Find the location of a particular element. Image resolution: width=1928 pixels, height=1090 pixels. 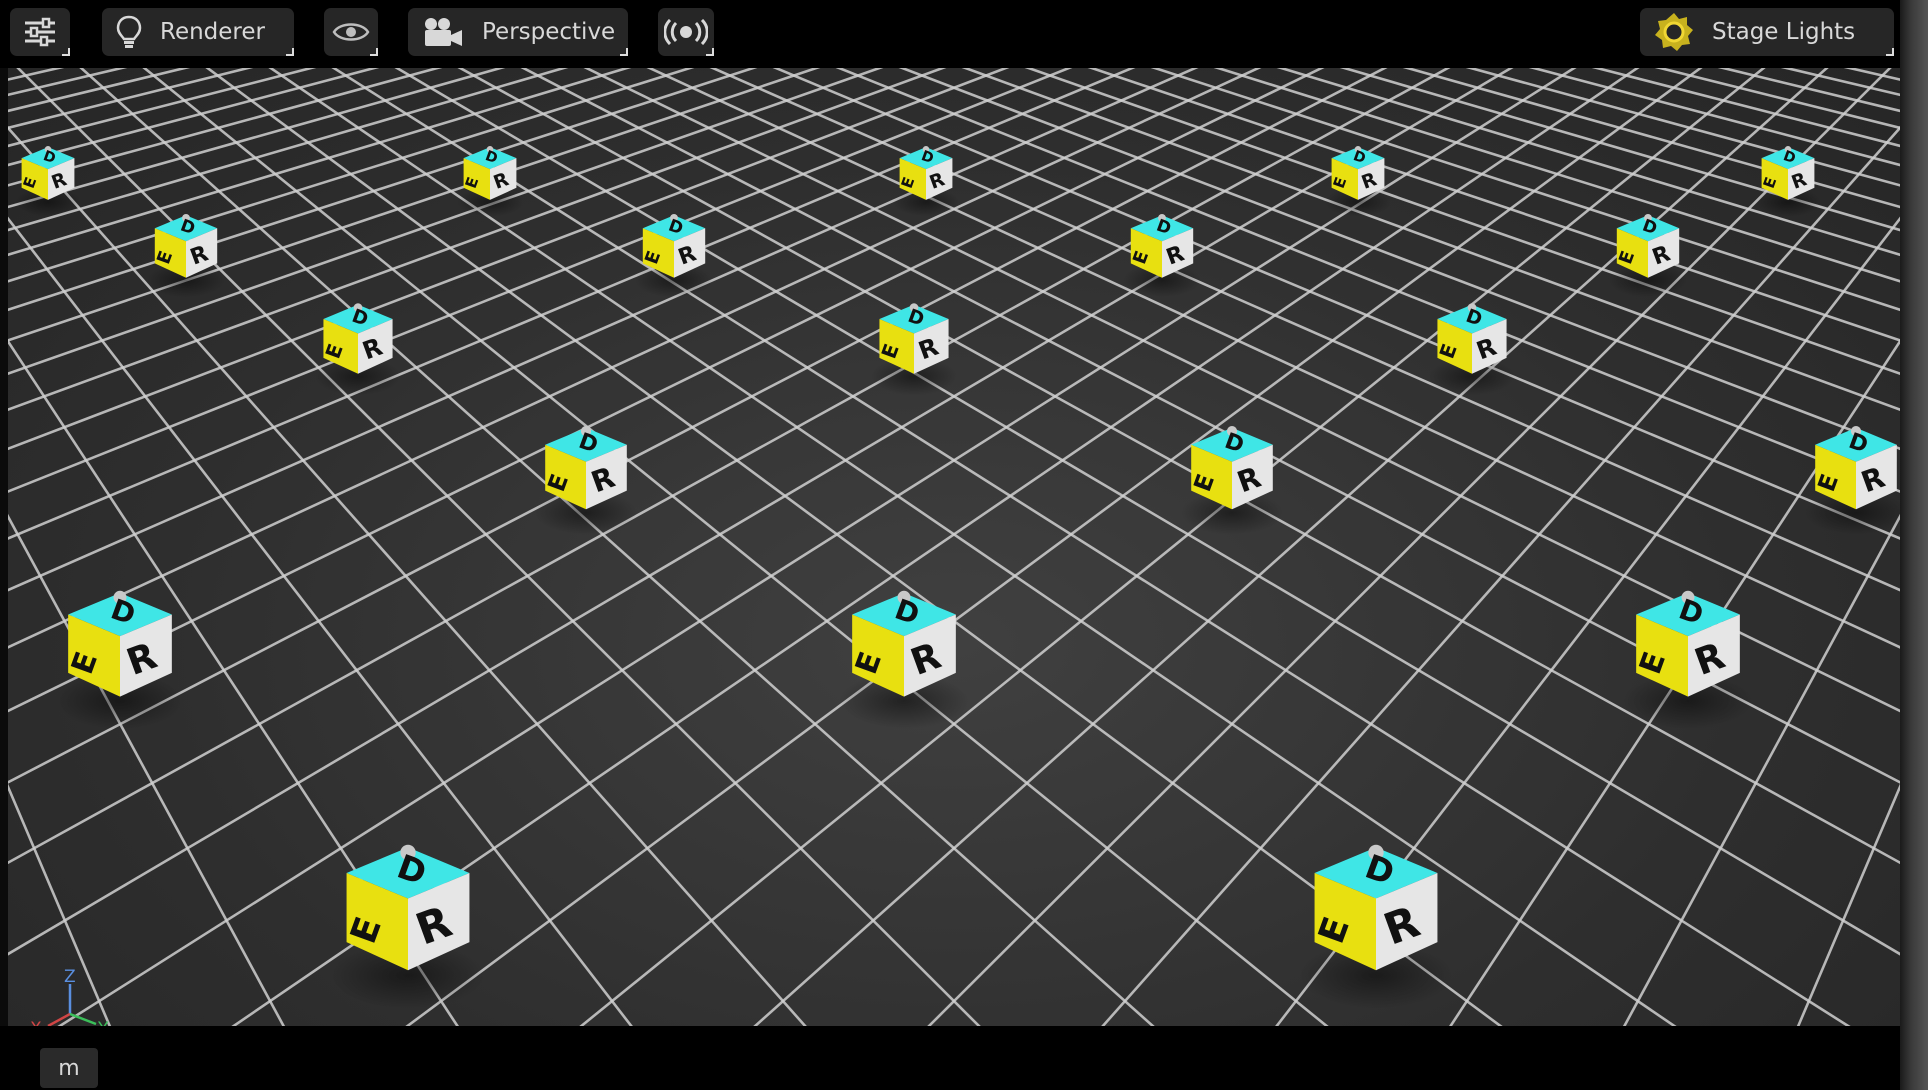

eye-icon is located at coordinates (351, 32).